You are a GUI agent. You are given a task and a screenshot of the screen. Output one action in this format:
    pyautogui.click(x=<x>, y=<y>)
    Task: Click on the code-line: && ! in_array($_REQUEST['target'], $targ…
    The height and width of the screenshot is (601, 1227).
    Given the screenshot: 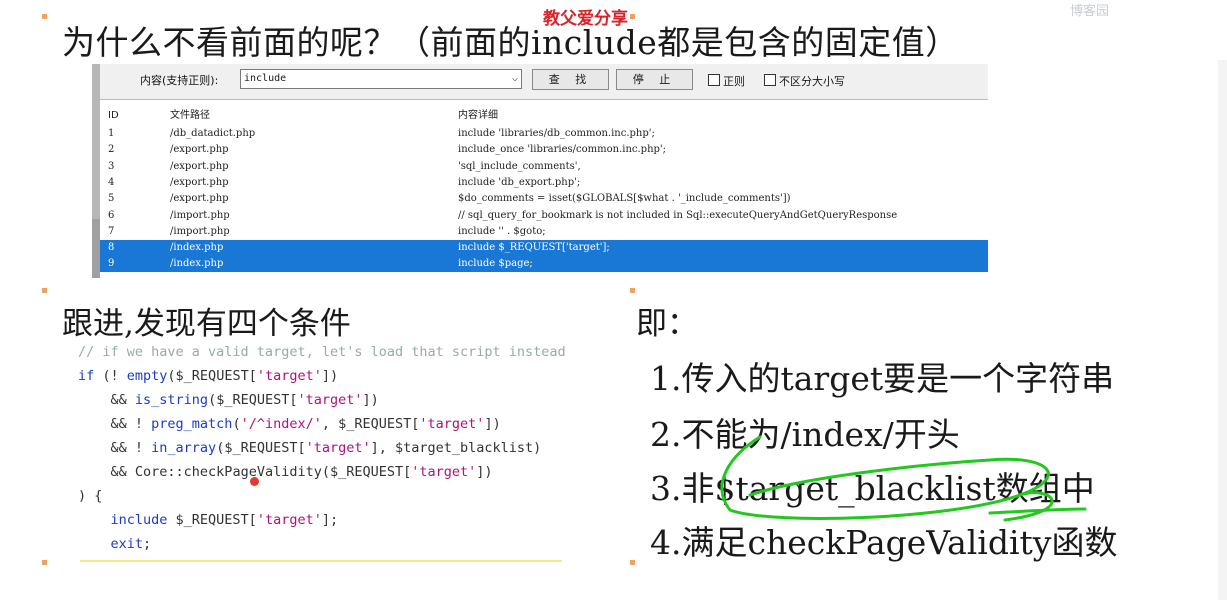 What is the action you would take?
    pyautogui.click(x=310, y=448)
    